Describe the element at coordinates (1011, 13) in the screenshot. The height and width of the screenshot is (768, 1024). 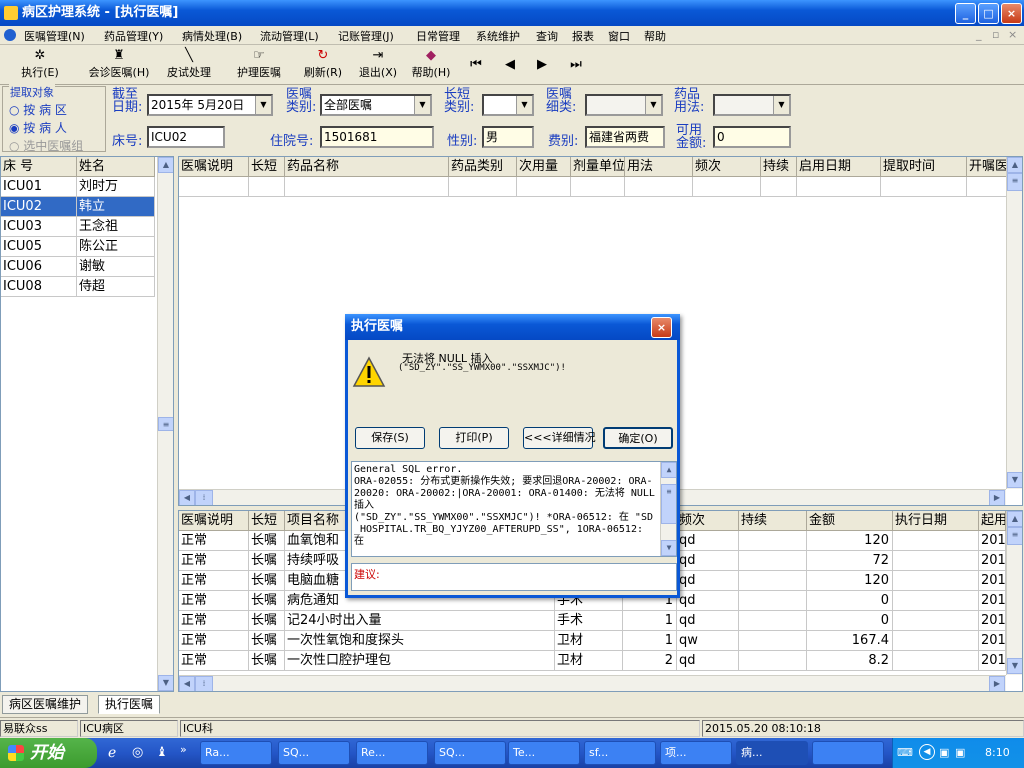
I see `close-button: ×` at that location.